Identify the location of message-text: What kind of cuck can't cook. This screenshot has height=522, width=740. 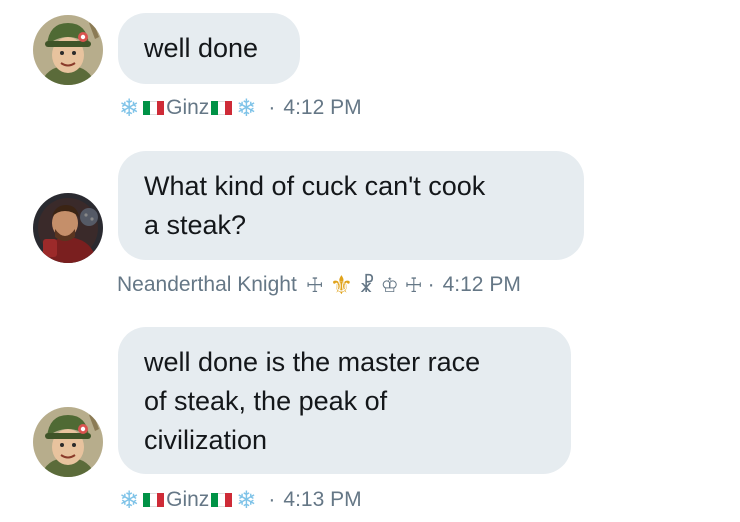
(315, 186).